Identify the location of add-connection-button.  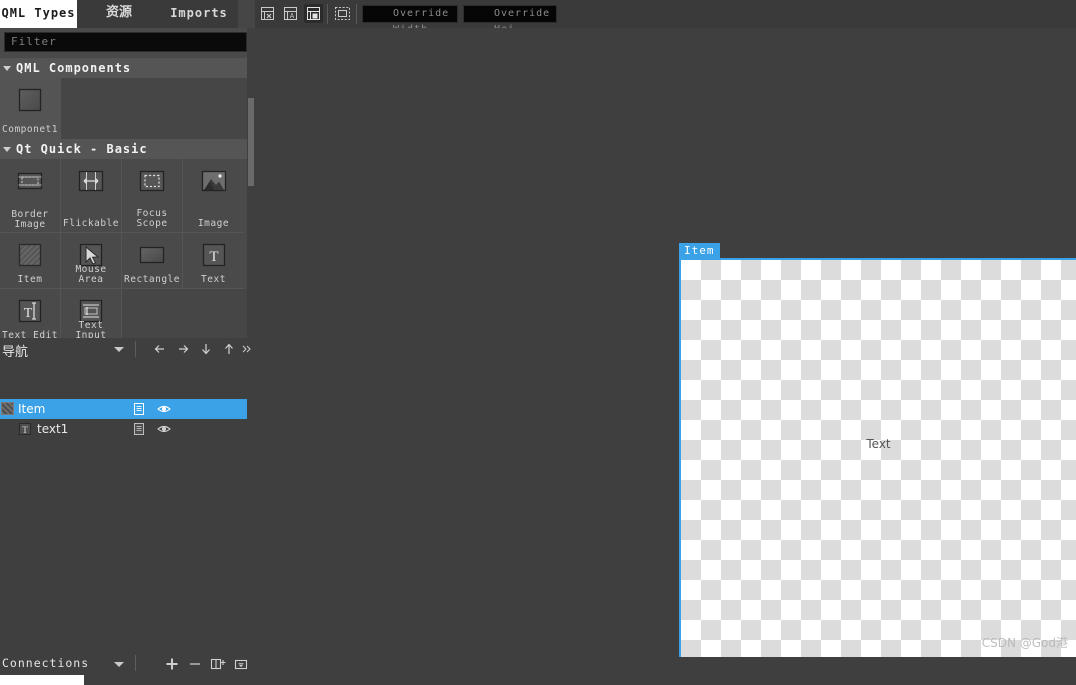
(172, 664).